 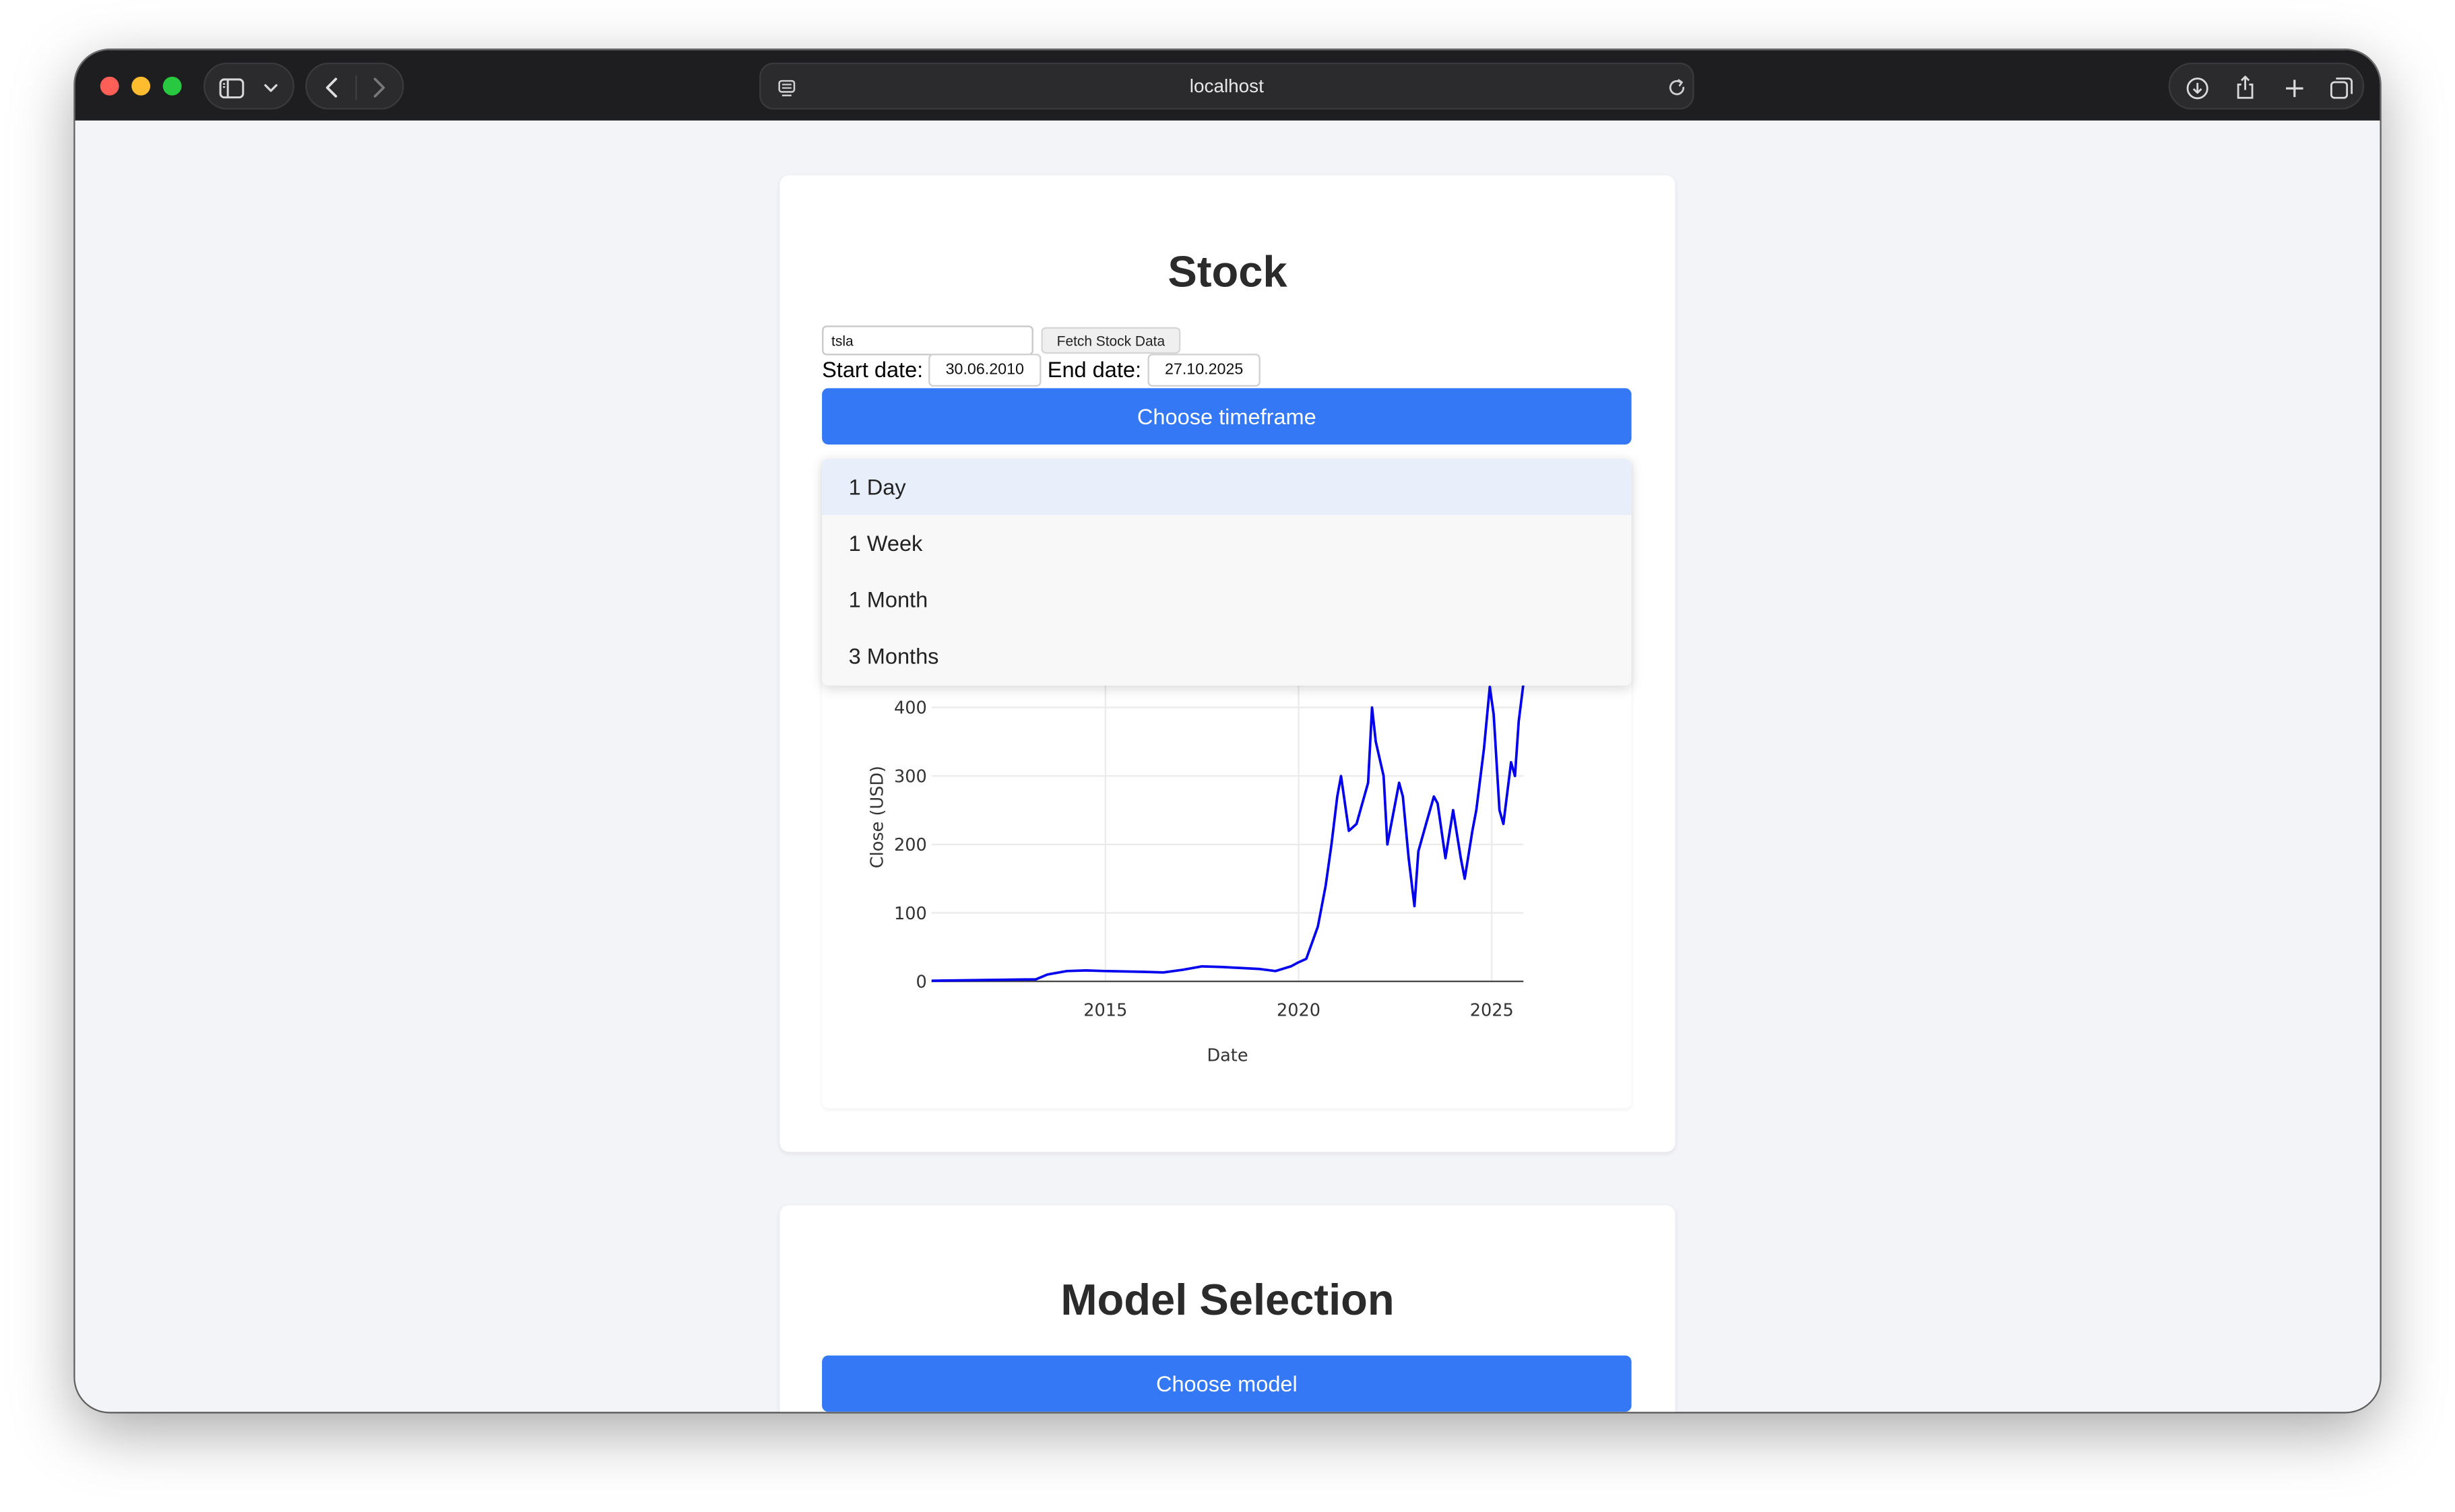 What do you see at coordinates (1227, 271) in the screenshot?
I see `stock-title: Stock` at bounding box center [1227, 271].